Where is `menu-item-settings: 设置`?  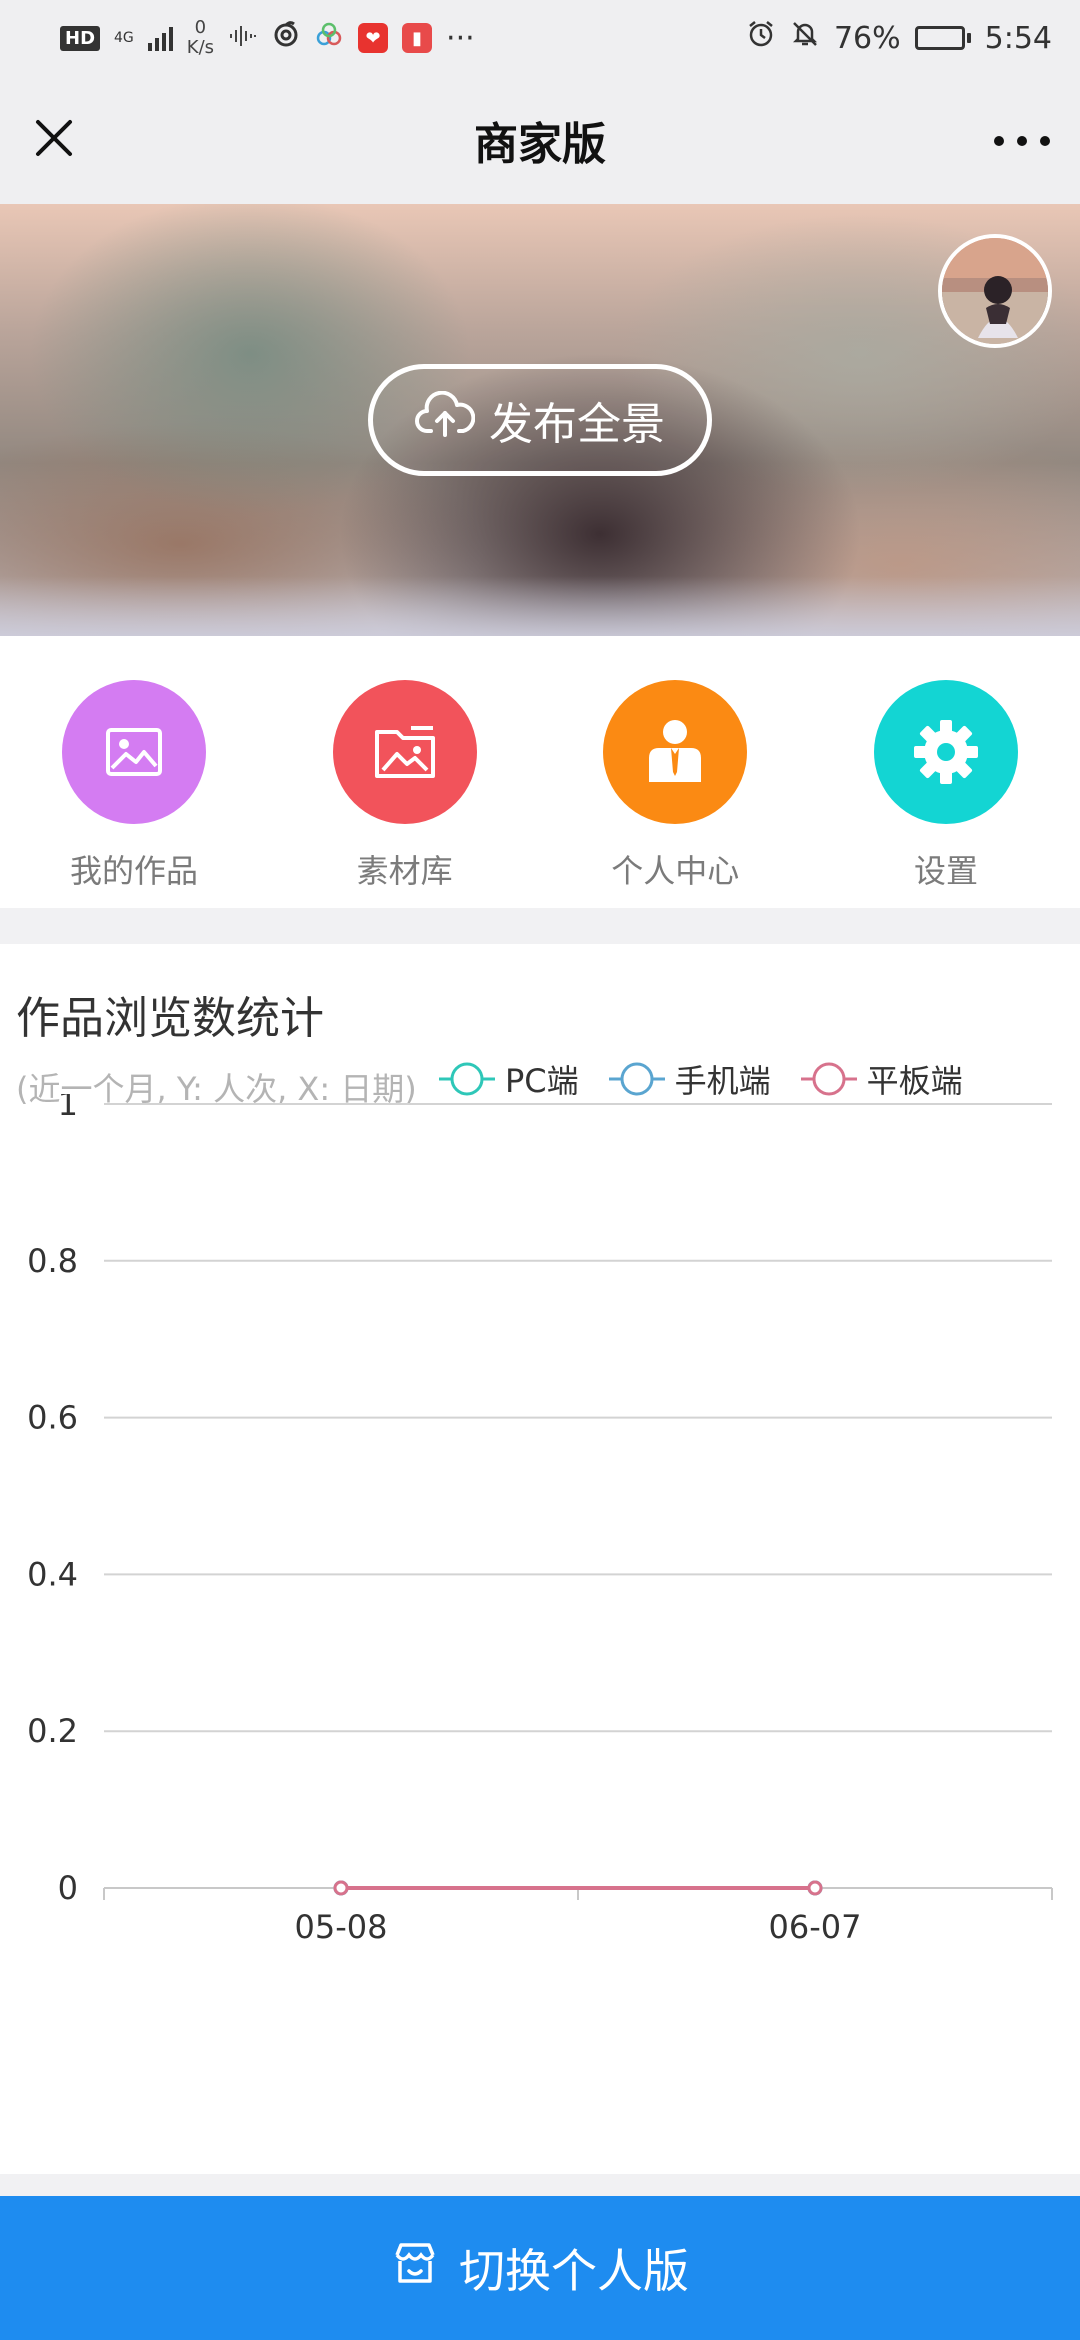 menu-item-settings: 设置 is located at coordinates (945, 794).